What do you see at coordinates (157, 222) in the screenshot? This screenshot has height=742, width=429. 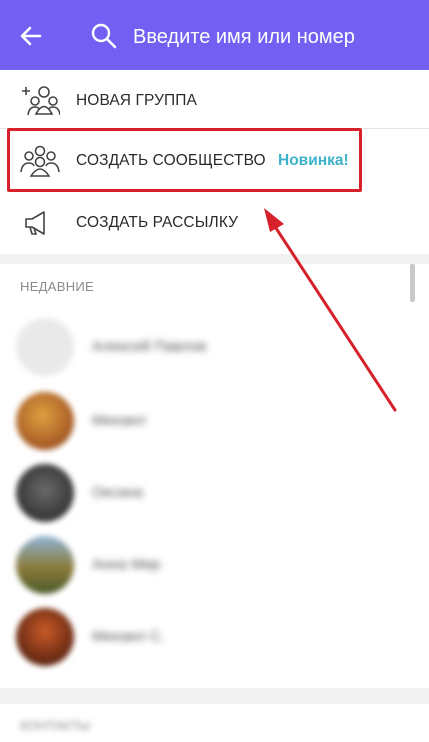 I see `create-broadcast-label: СОЗДАТЬ РАССЫЛКУ` at bounding box center [157, 222].